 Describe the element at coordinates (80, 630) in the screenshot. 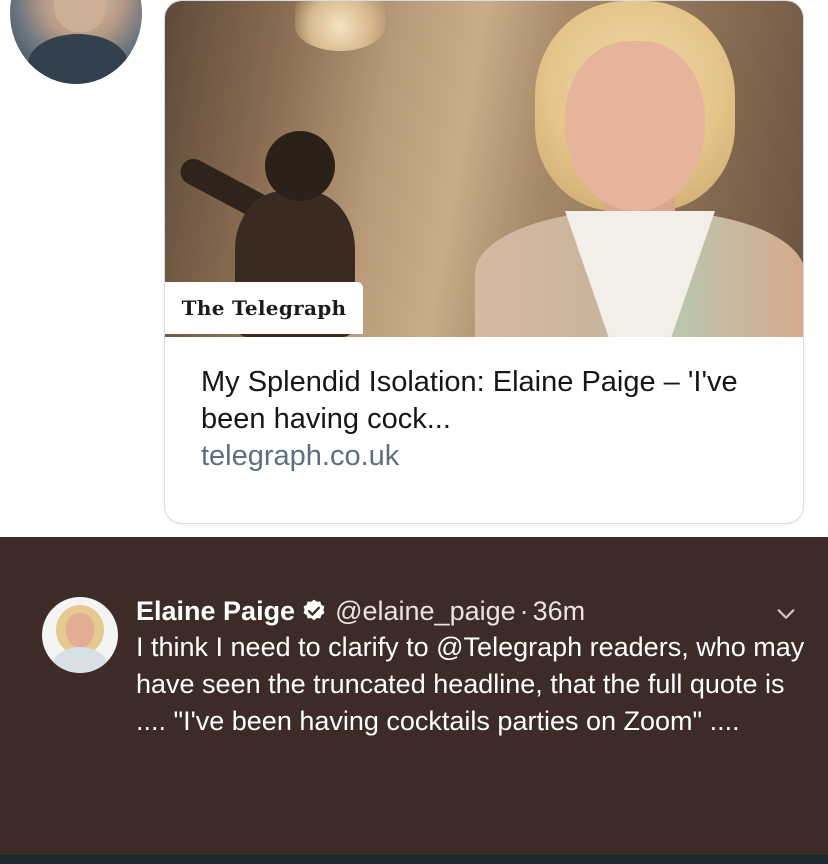

I see `author-avatar-face` at that location.